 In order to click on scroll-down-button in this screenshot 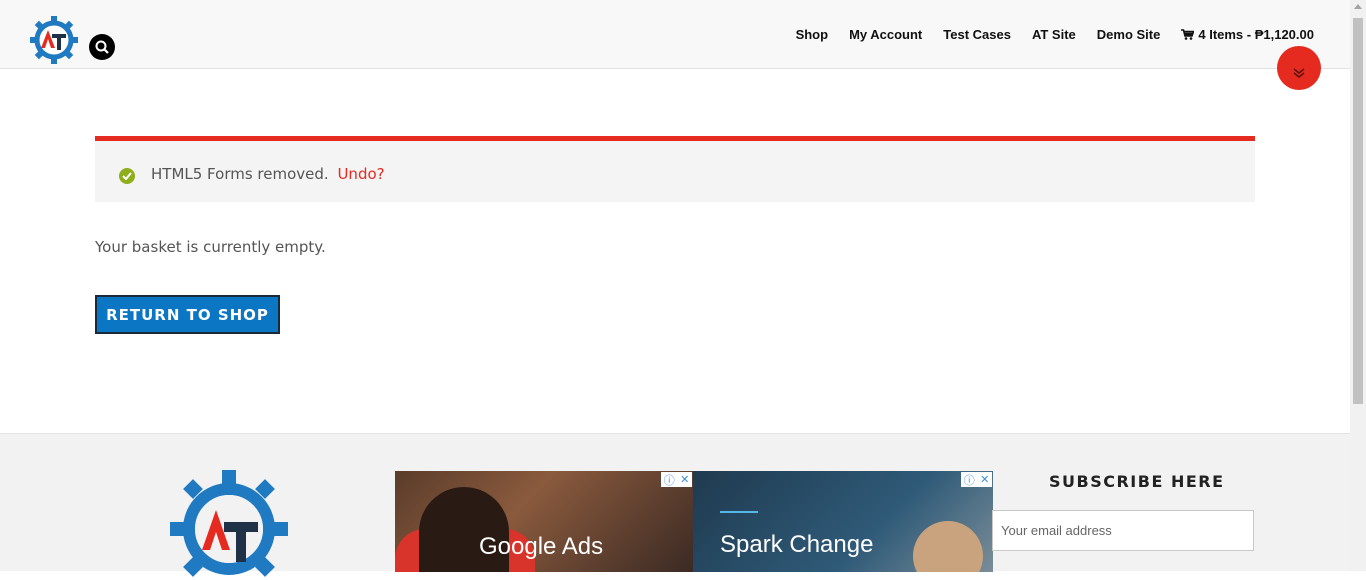, I will do `click(1299, 68)`.